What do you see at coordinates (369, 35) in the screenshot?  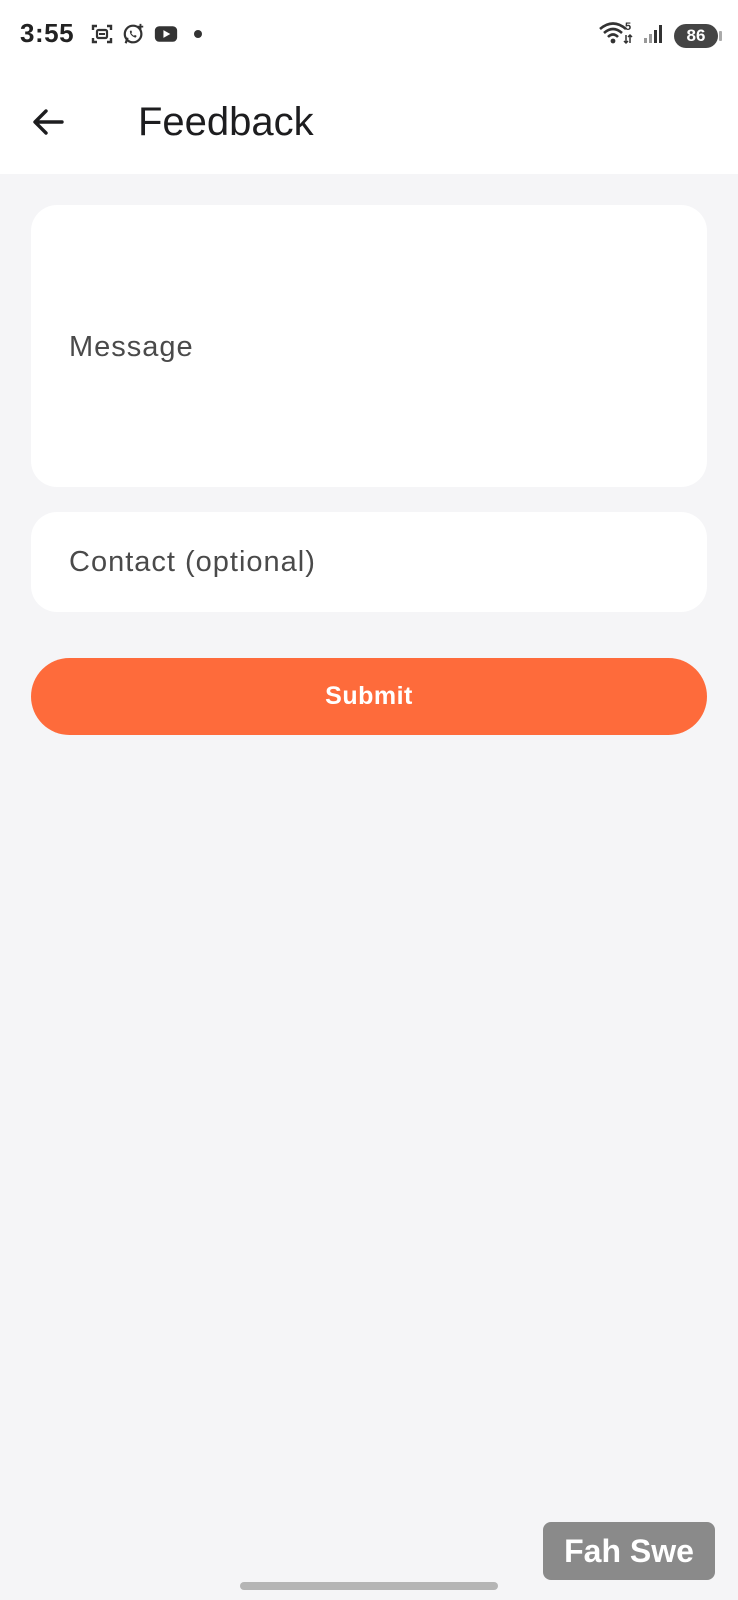 I see `status-bar: 3:55 5 86` at bounding box center [369, 35].